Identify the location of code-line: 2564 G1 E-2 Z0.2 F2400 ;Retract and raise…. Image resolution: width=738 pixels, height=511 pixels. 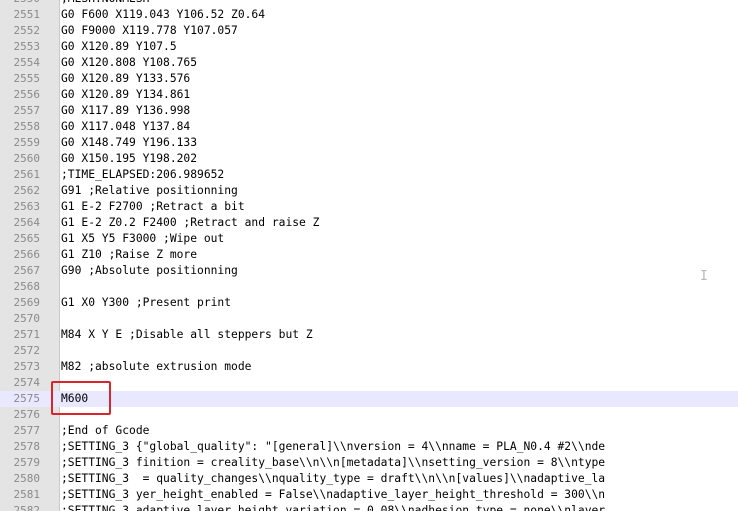
(369, 223).